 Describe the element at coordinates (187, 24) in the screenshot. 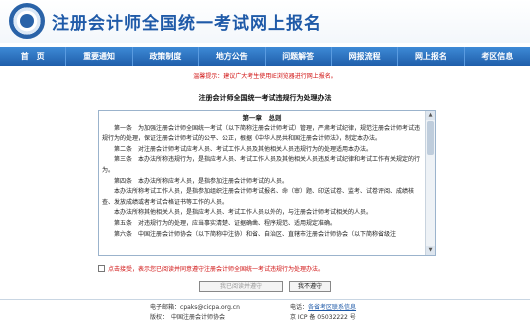

I see `site-title: 注册会计师全国统一考试网上报名` at that location.